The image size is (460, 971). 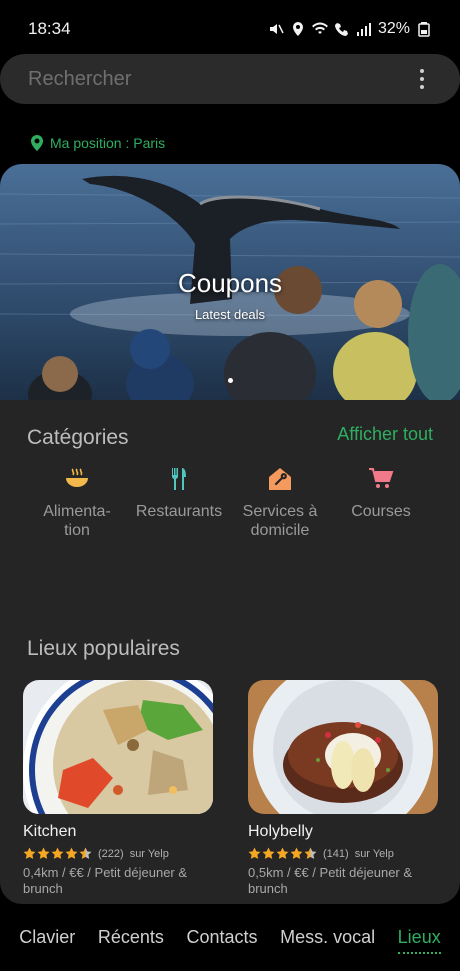 I want to click on category-shopping: Courses, so click(x=381, y=493).